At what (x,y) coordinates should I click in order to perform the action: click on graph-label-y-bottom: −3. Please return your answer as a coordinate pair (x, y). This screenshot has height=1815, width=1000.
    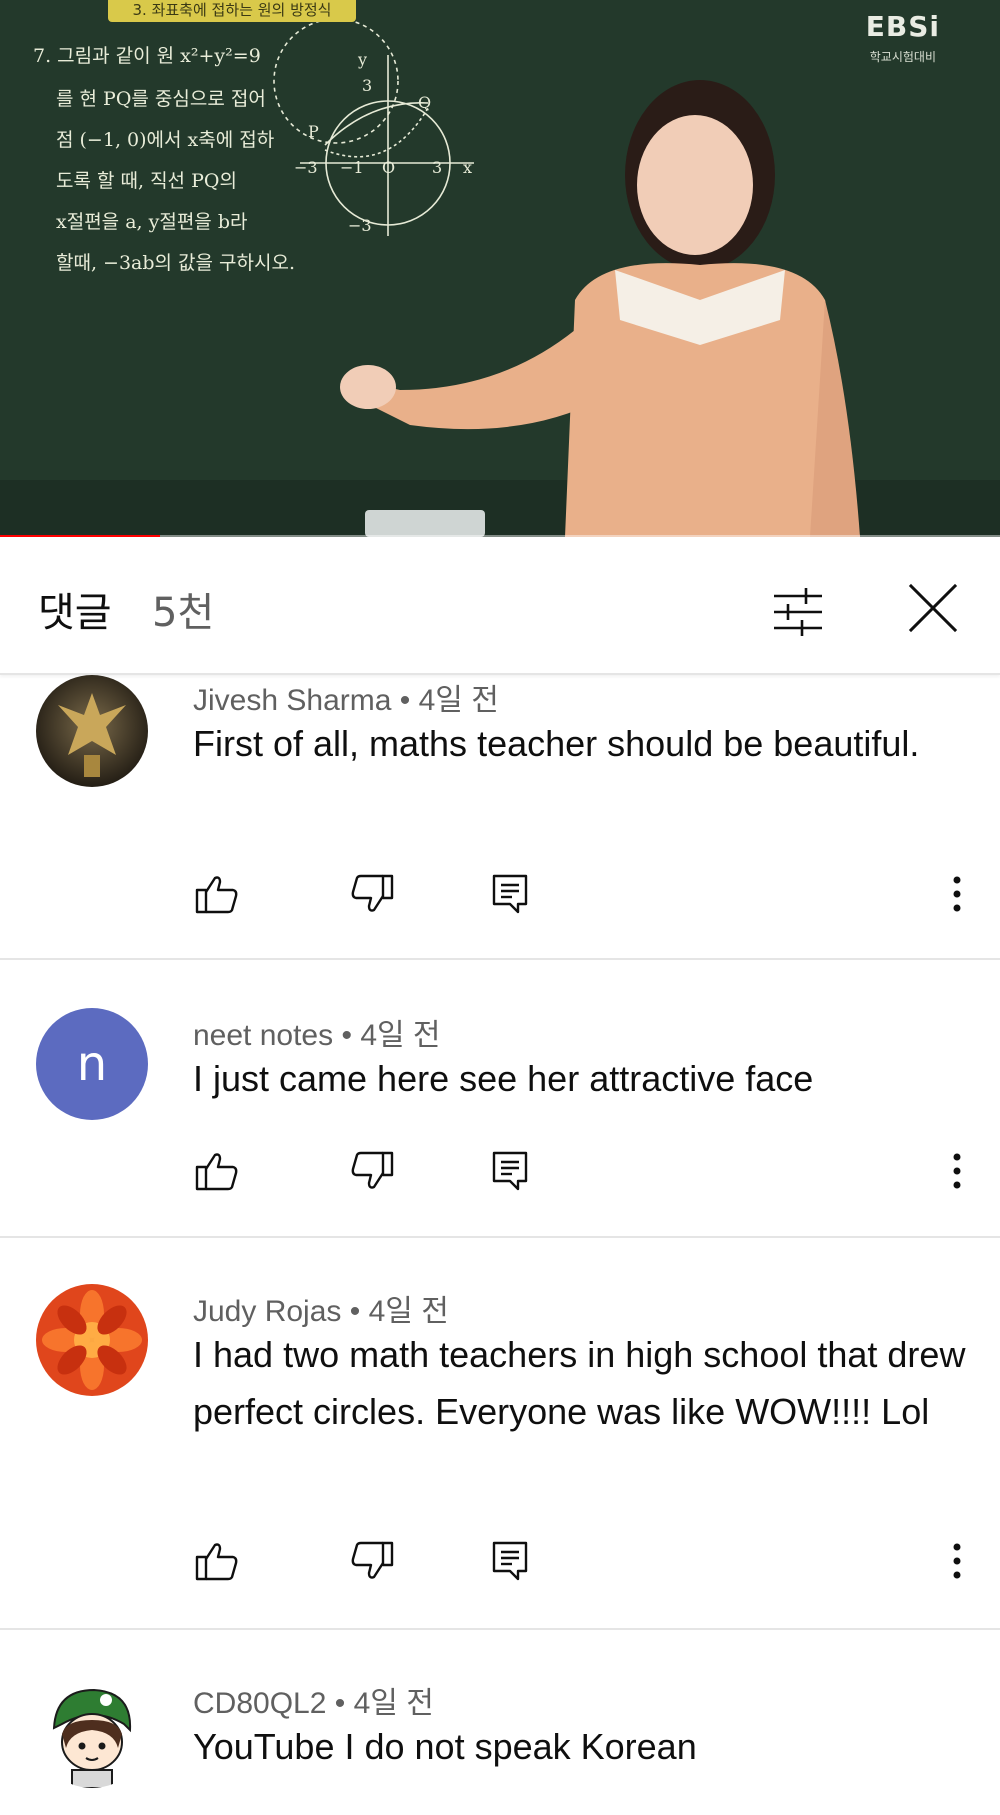
    Looking at the image, I should click on (360, 225).